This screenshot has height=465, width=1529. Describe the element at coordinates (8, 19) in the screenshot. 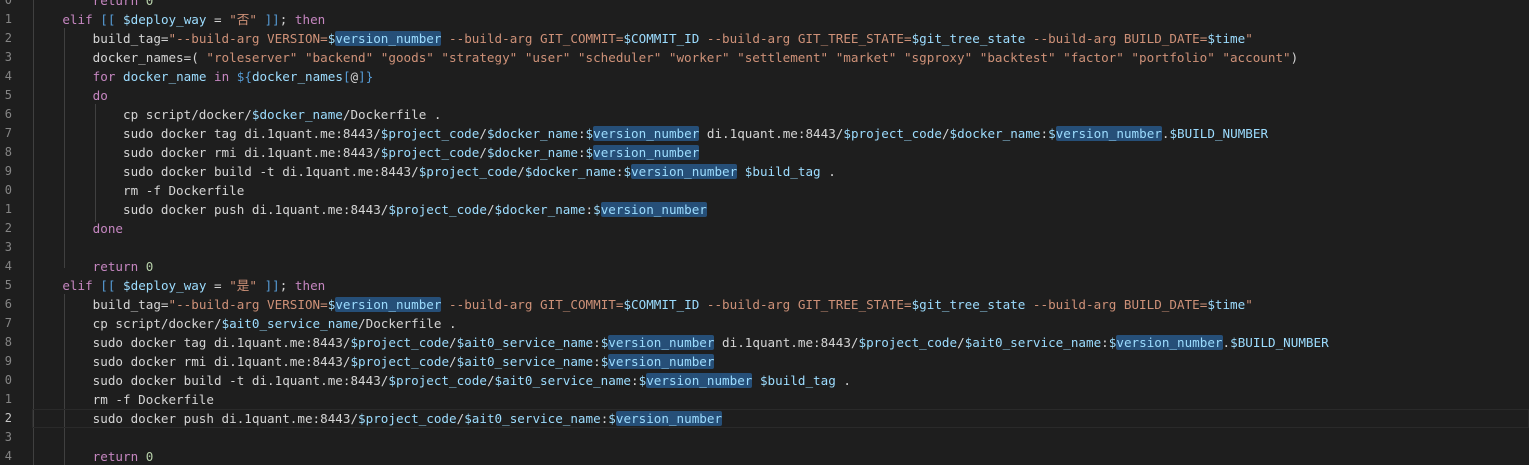

I see `line-number: 1` at that location.